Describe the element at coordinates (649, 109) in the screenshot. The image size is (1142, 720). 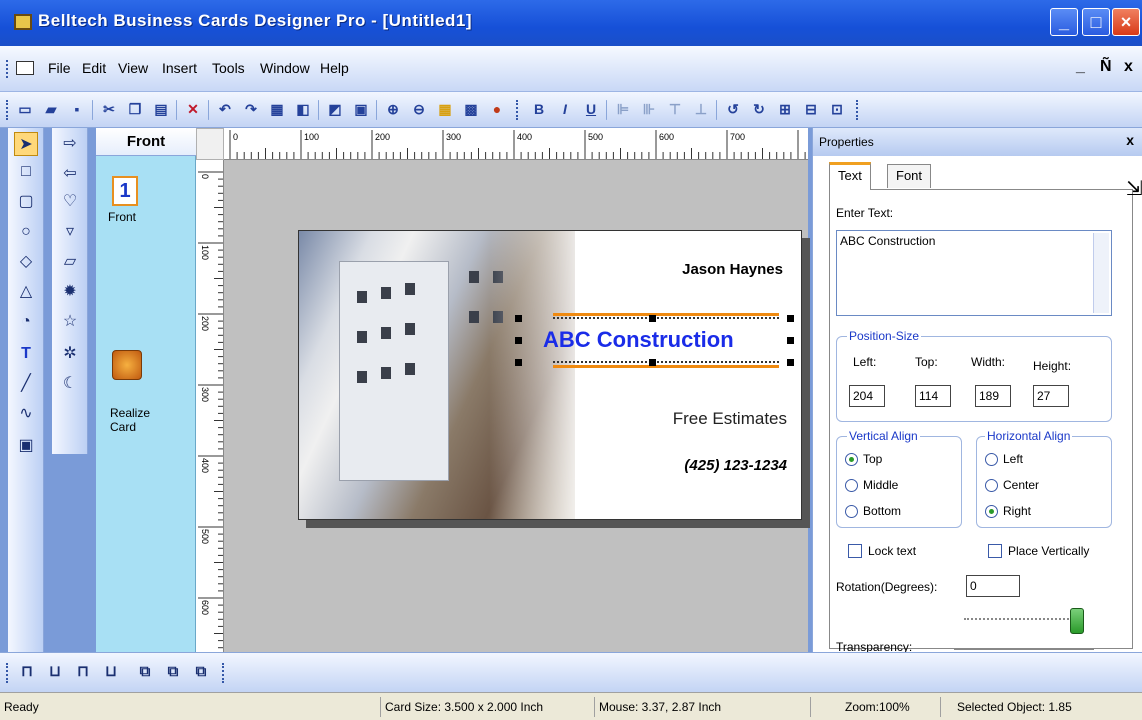
I see `align-right-icon: ⊪` at that location.